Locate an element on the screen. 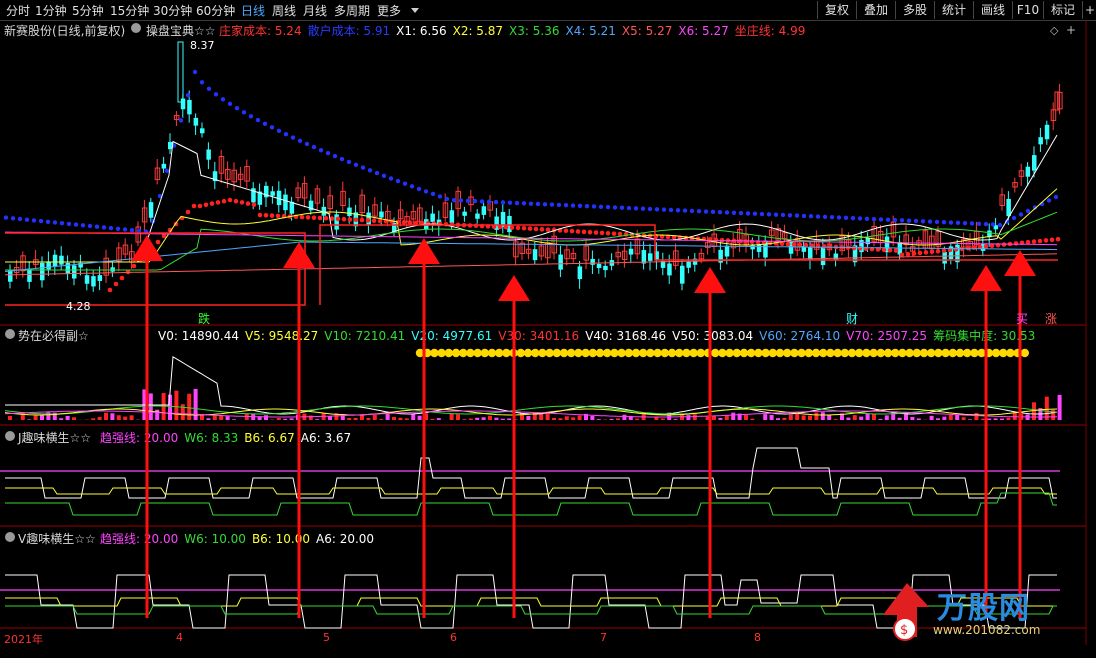  watermark-logo: $ 万股网 www.201082.com is located at coordinates (970, 612).